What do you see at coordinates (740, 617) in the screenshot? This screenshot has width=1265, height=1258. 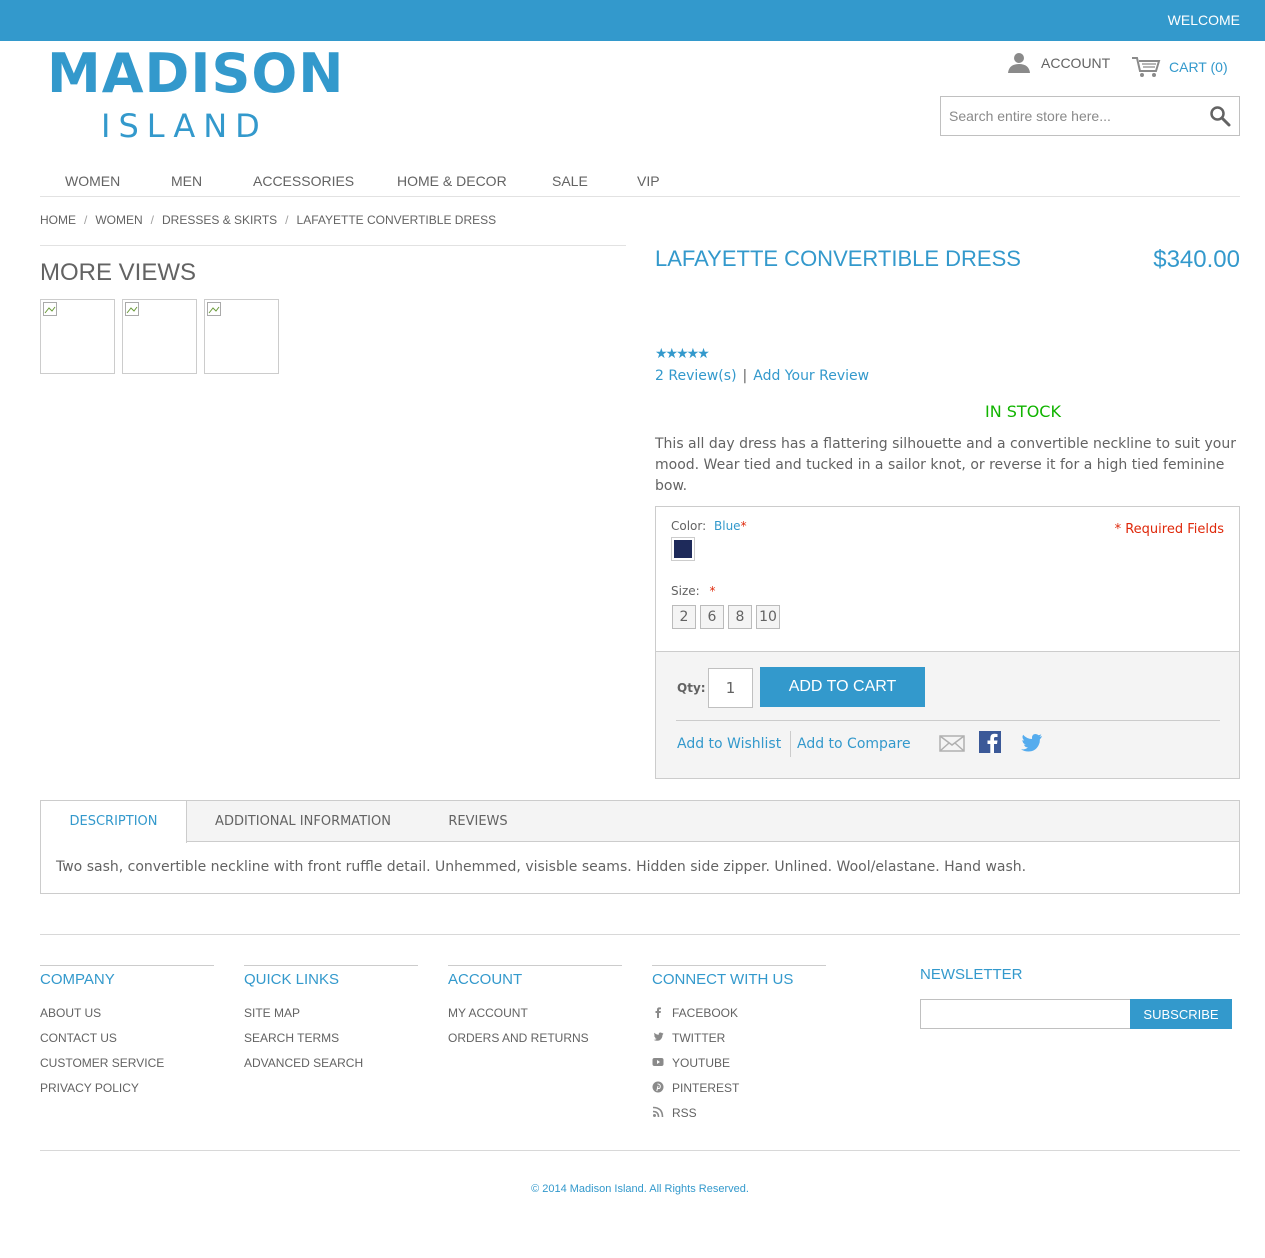 I see `size-option-8: 8` at bounding box center [740, 617].